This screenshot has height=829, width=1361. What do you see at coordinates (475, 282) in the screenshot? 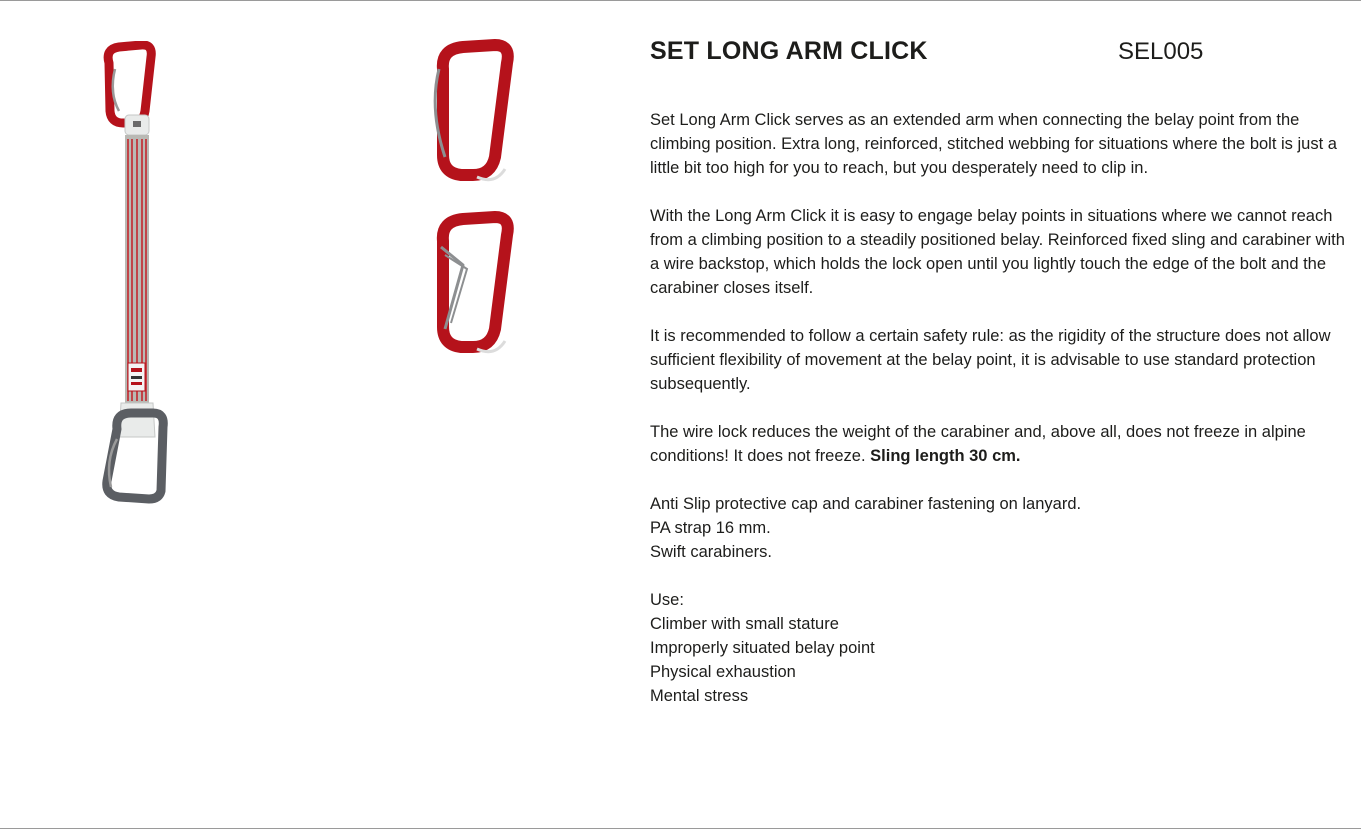
I see `red-carabiner-open-gate-icon` at bounding box center [475, 282].